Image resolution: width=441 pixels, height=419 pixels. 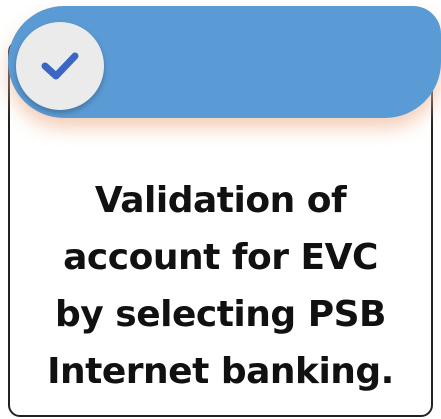 I want to click on caption-line: account for EVC, so click(x=220, y=257).